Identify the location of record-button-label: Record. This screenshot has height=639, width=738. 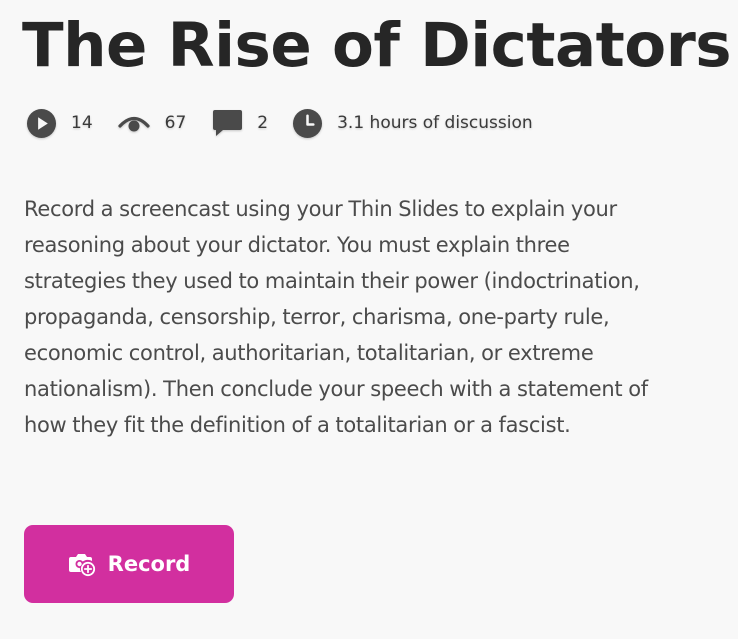
(149, 564).